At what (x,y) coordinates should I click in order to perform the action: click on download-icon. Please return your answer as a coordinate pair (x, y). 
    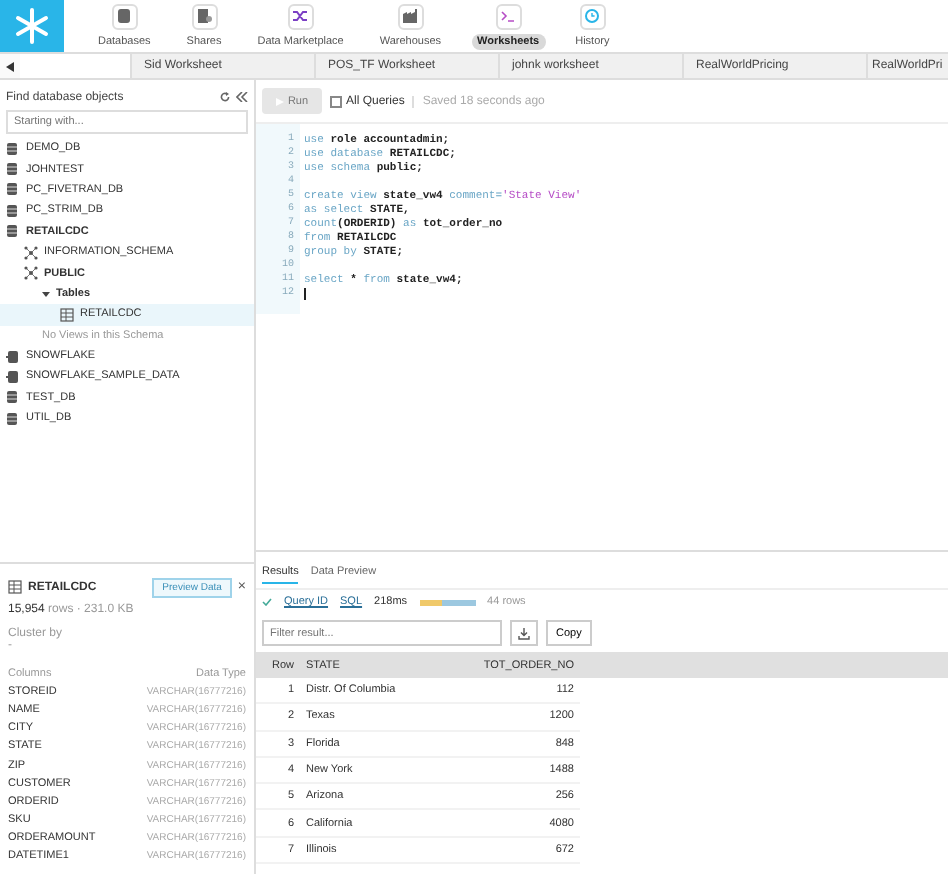
    Looking at the image, I should click on (524, 633).